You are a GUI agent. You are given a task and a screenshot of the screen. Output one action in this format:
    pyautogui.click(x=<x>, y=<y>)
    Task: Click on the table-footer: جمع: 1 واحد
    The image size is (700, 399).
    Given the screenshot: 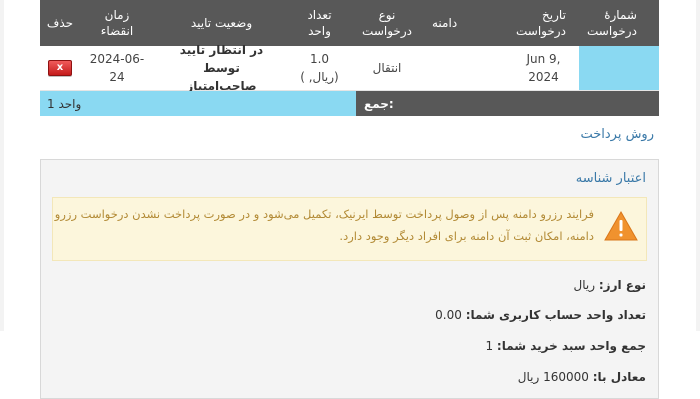 What is the action you would take?
    pyautogui.click(x=349, y=103)
    